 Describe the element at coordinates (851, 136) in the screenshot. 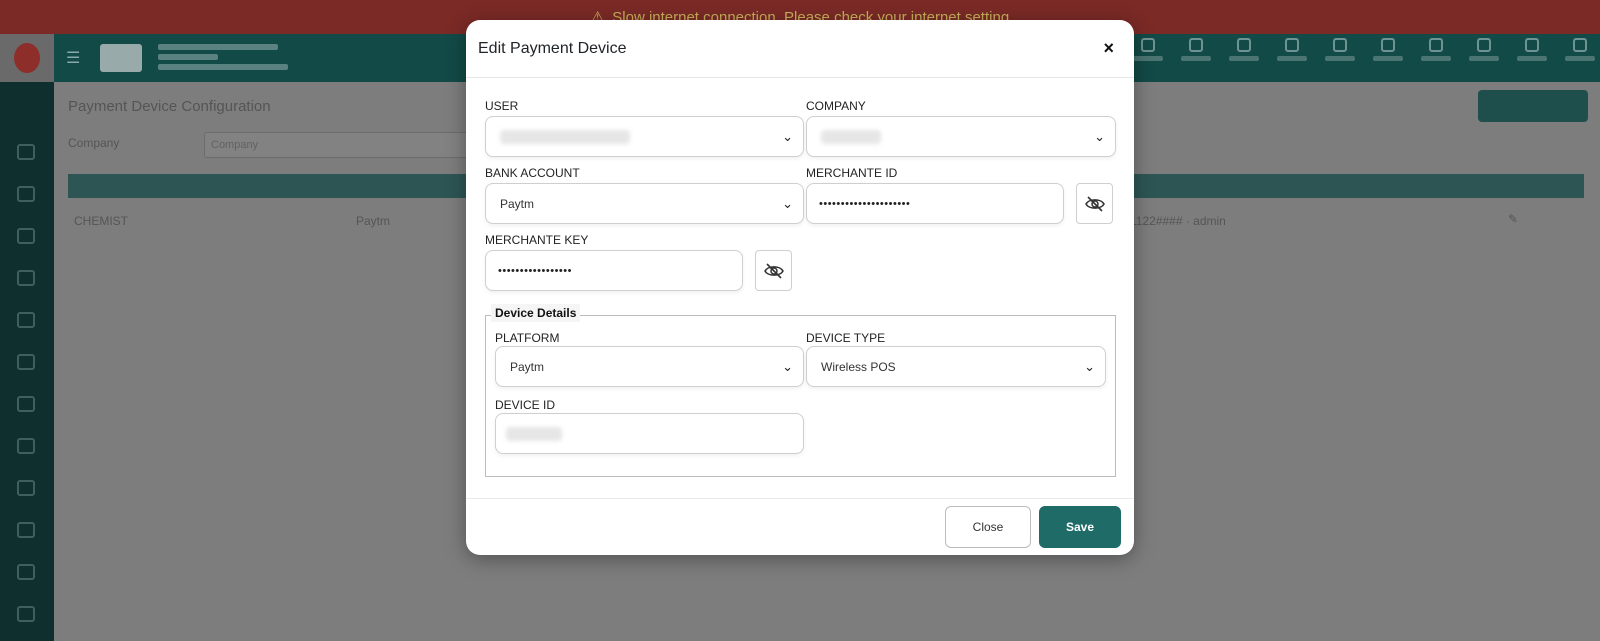

I see `company-value-redacted` at that location.